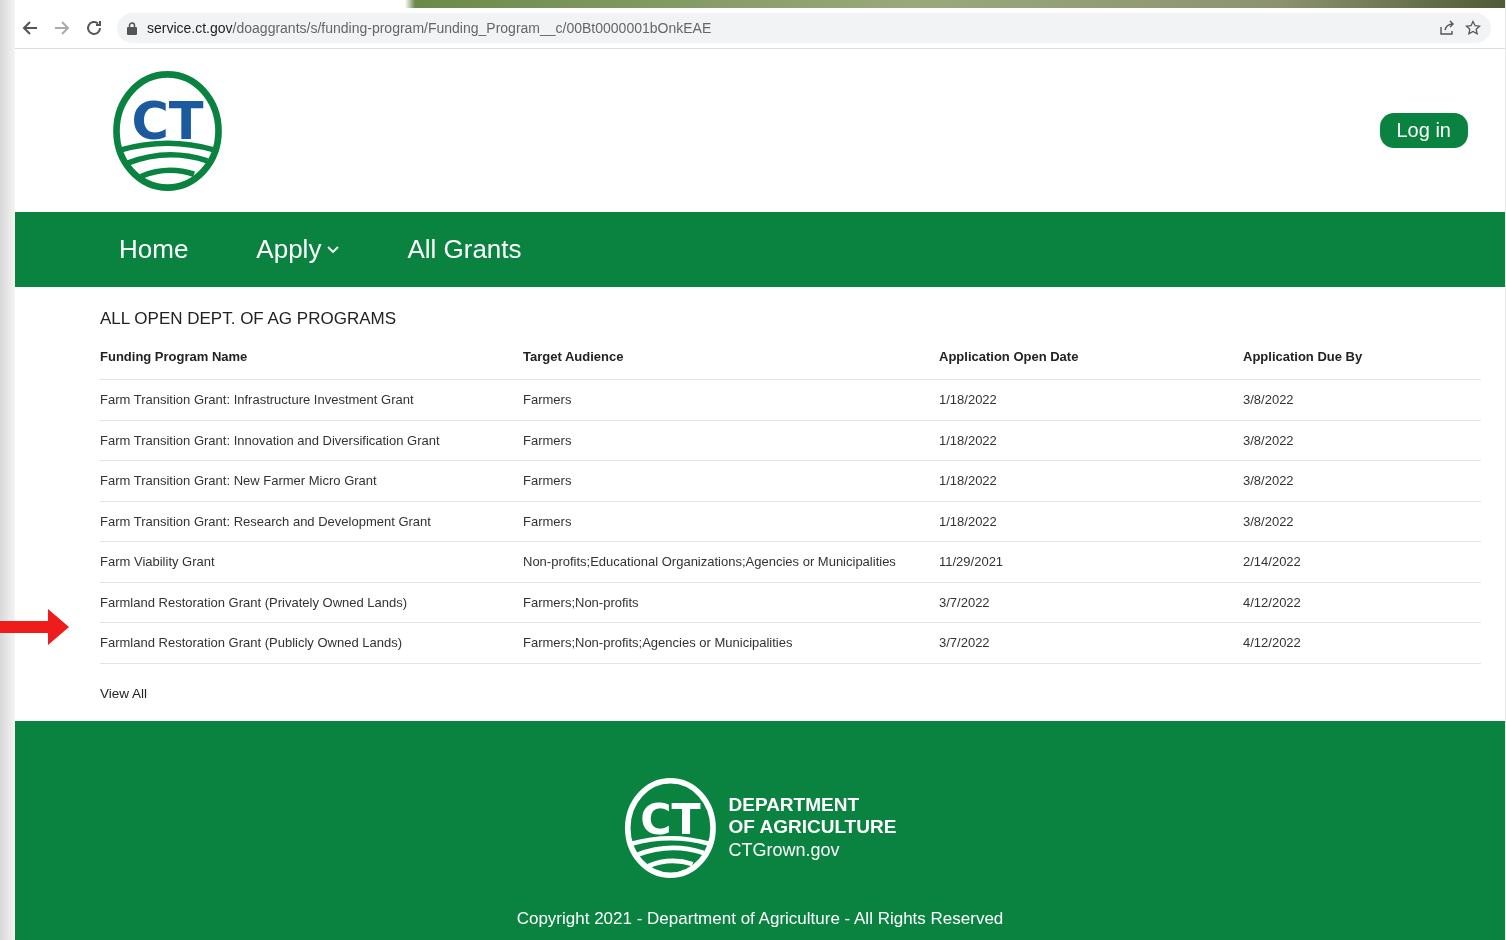 The width and height of the screenshot is (1506, 940). Describe the element at coordinates (298, 249) in the screenshot. I see `nav-link: Apply` at that location.